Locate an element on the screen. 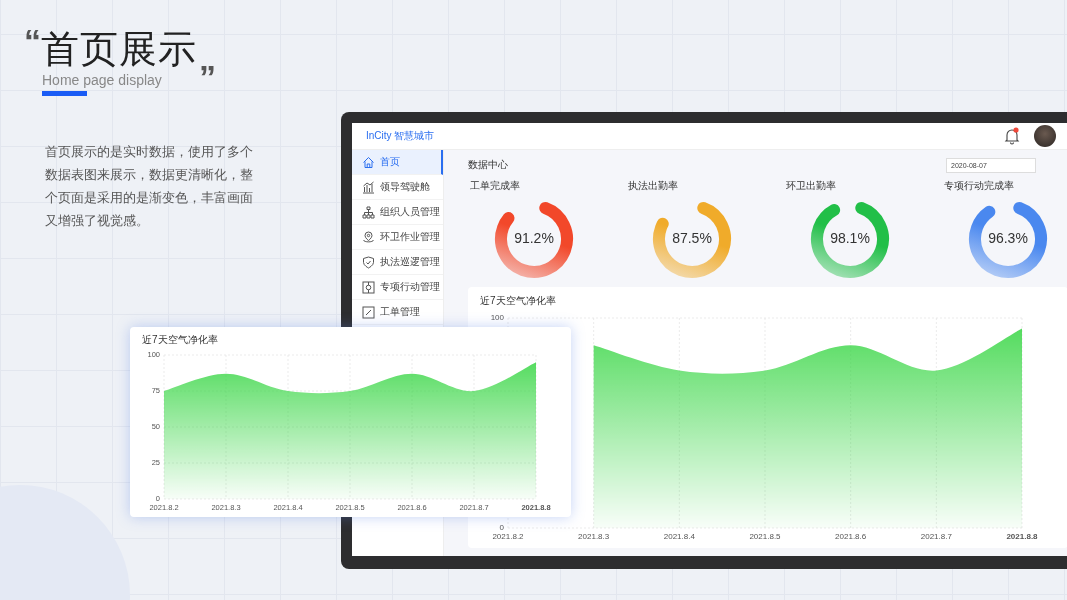 Image resolution: width=1067 pixels, height=600 pixels. gauge-value: 96.3% is located at coordinates (1008, 238).